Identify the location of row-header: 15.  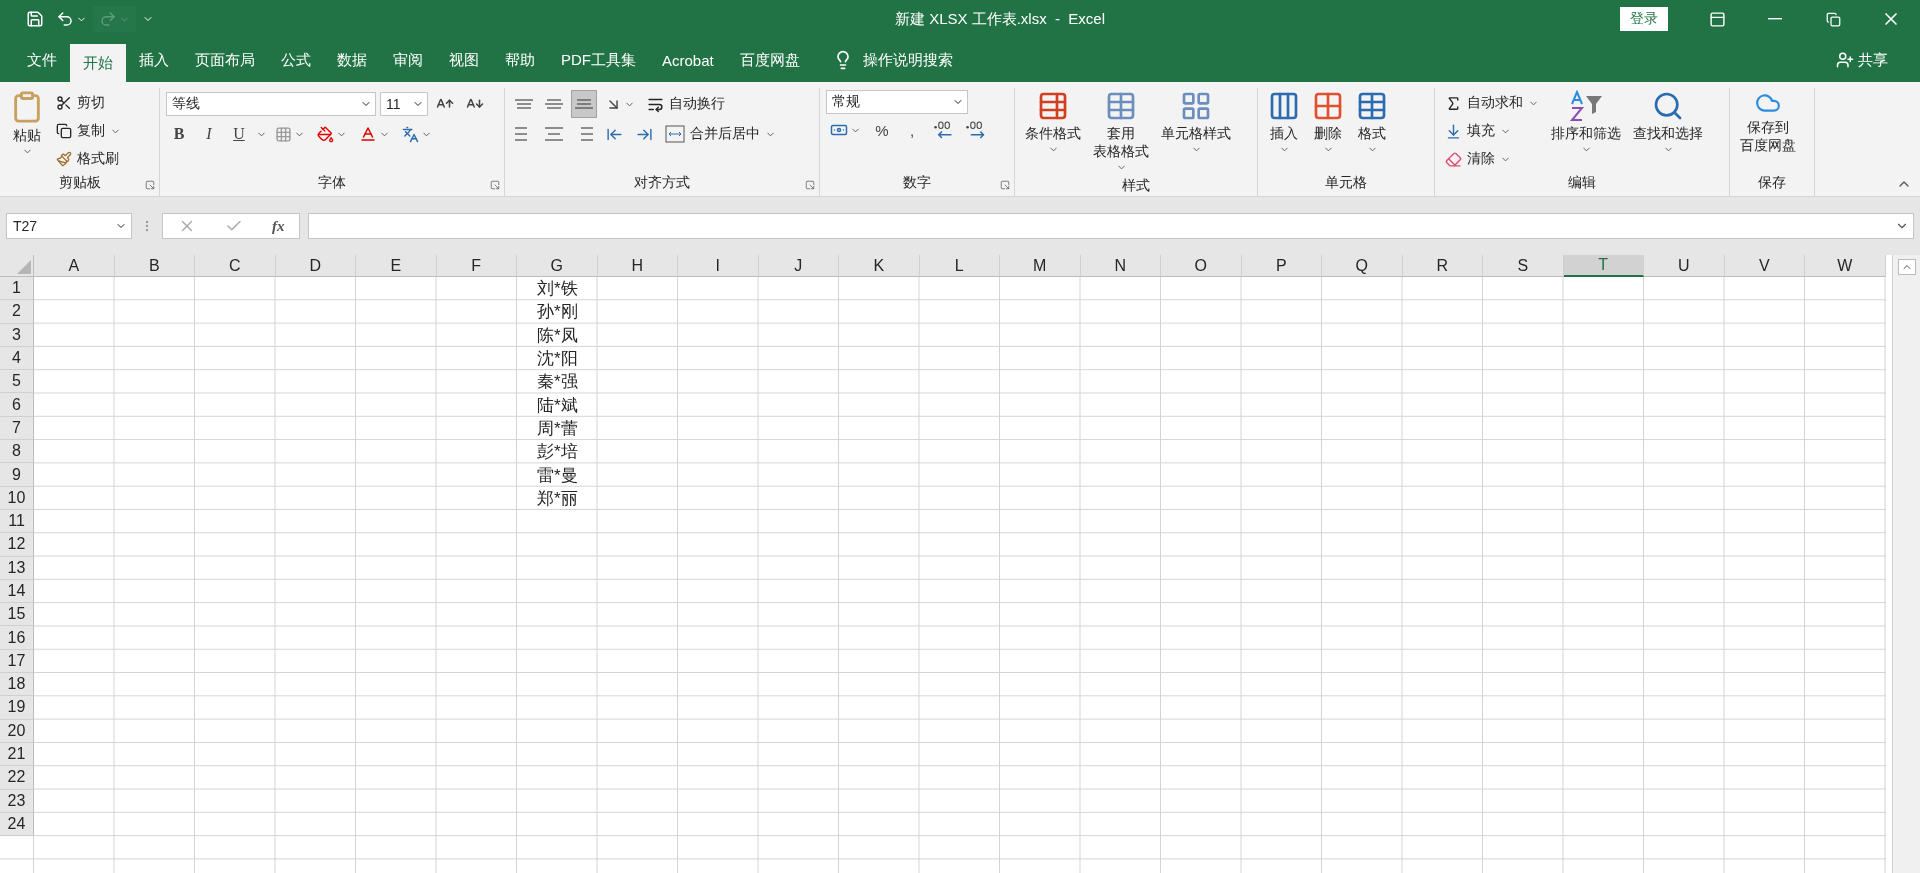
(17, 615).